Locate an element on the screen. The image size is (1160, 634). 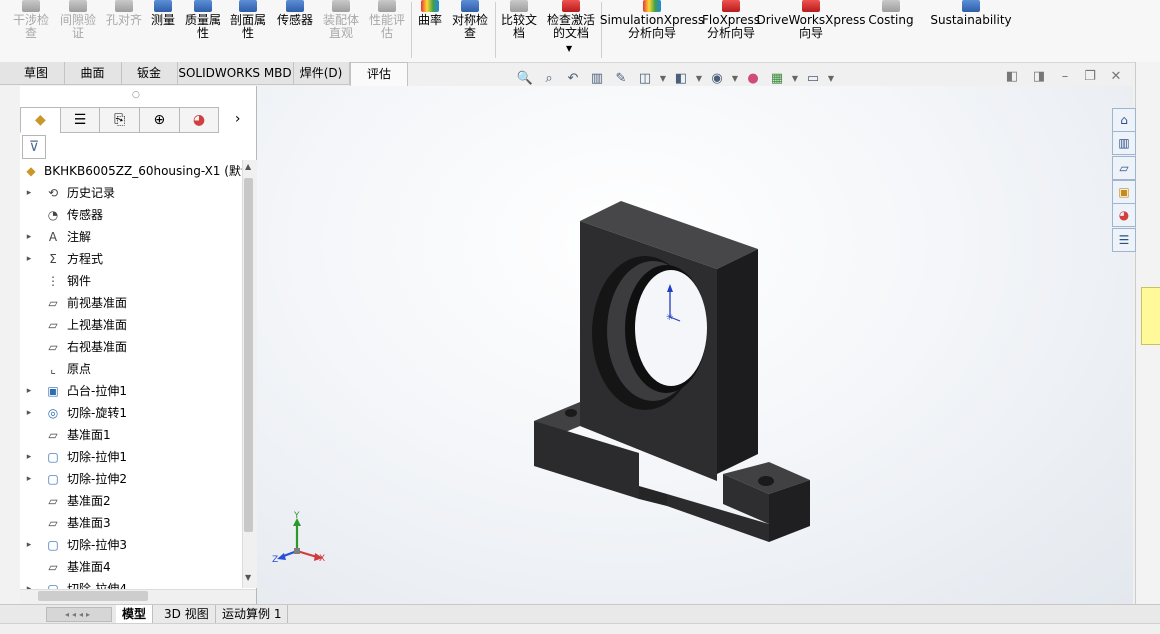
featuremanager-tab-icon: ◆ is located at coordinates (40, 120).